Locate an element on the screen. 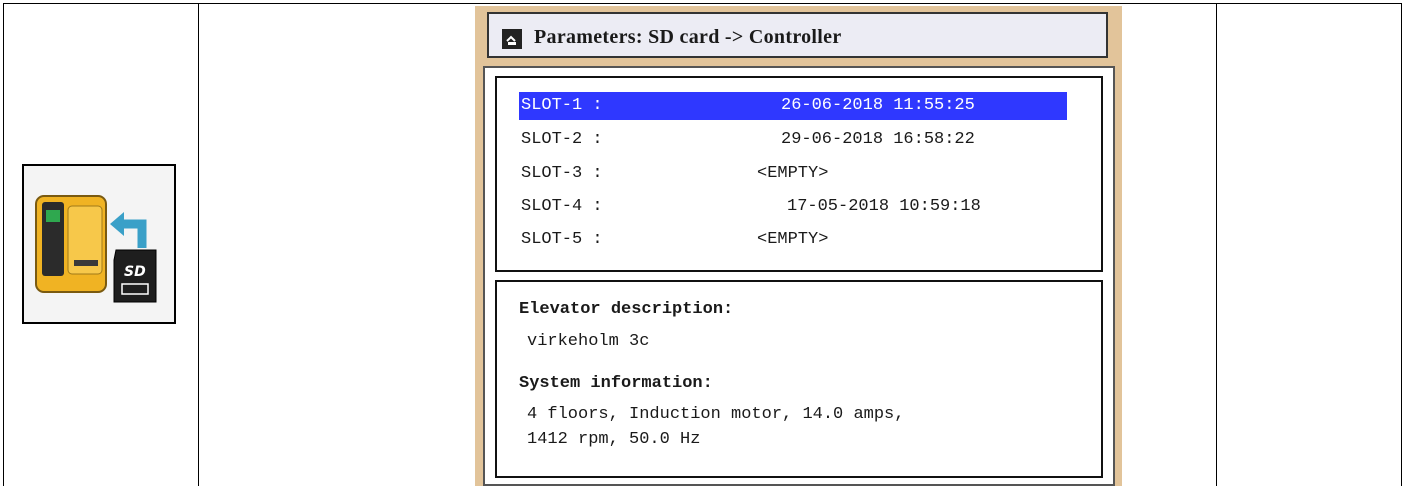 The width and height of the screenshot is (1405, 486). slot-label: SLOT-2 : is located at coordinates (562, 139).